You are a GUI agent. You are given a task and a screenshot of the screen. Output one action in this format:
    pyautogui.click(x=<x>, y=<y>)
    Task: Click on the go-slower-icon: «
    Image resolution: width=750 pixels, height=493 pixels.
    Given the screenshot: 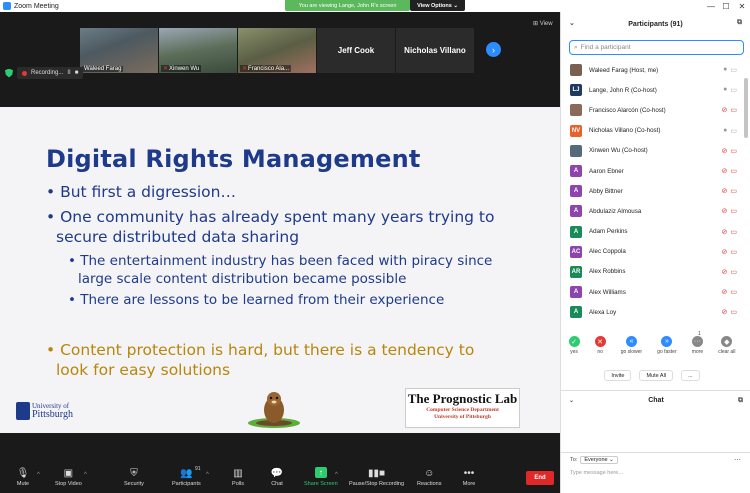 What is the action you would take?
    pyautogui.click(x=631, y=341)
    